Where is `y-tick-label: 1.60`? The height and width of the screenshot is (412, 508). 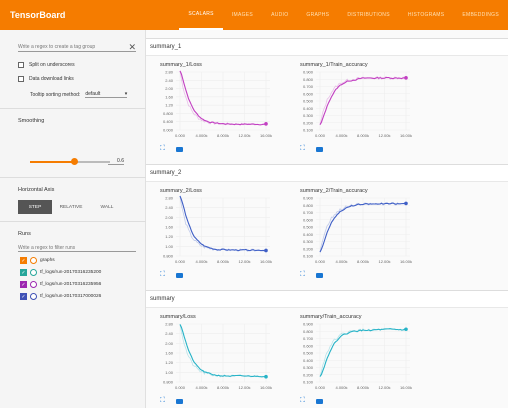 y-tick-label: 1.60 is located at coordinates (169, 96).